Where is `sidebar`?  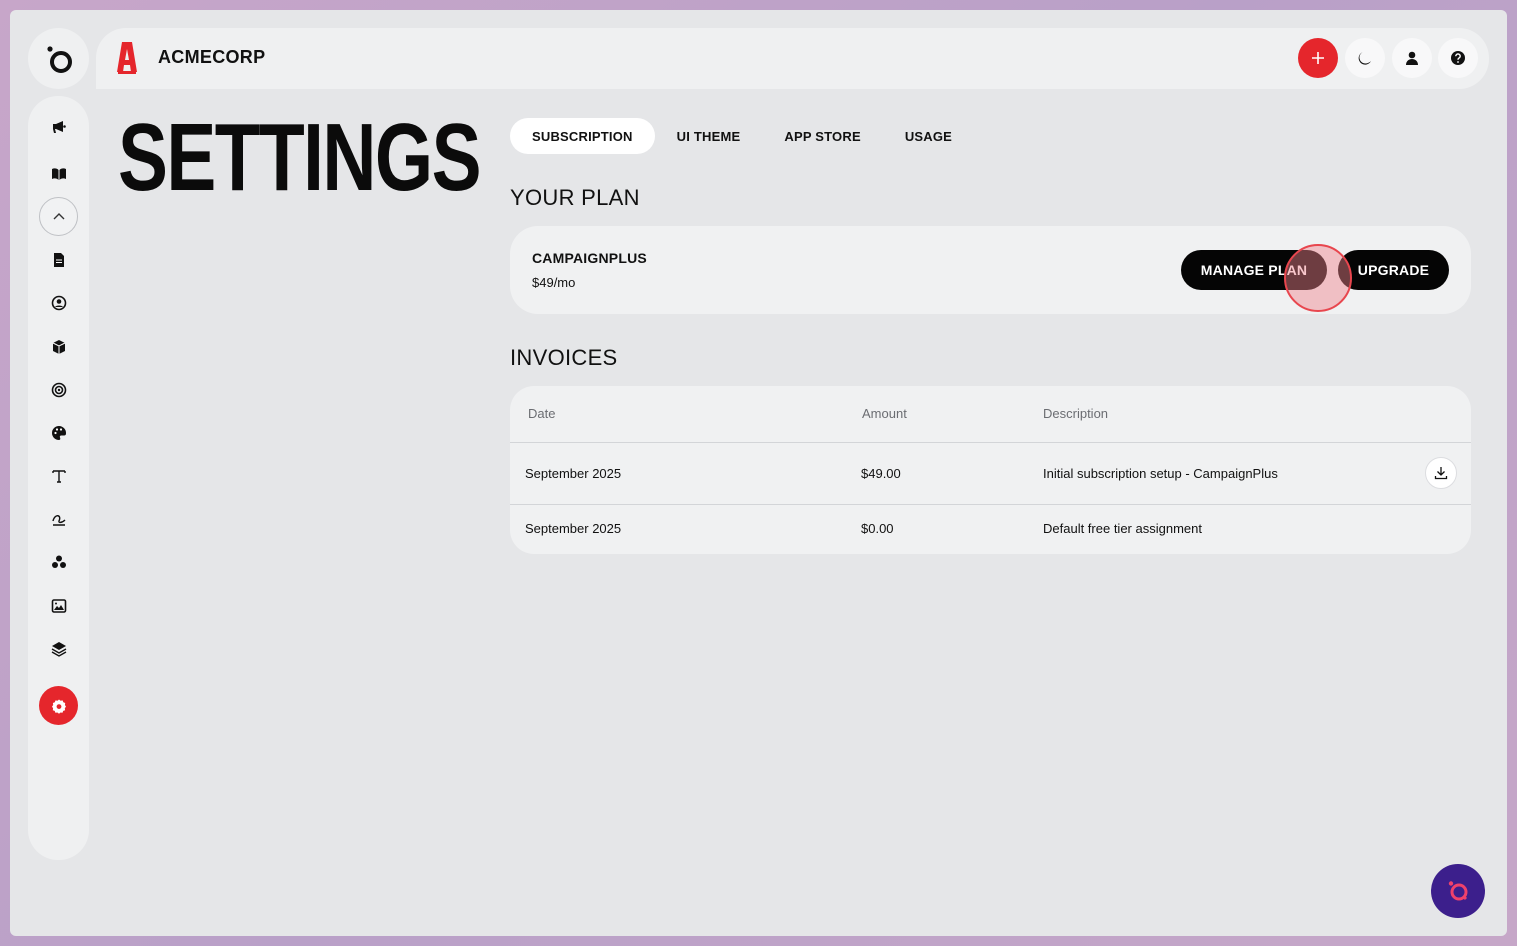 sidebar is located at coordinates (58, 478).